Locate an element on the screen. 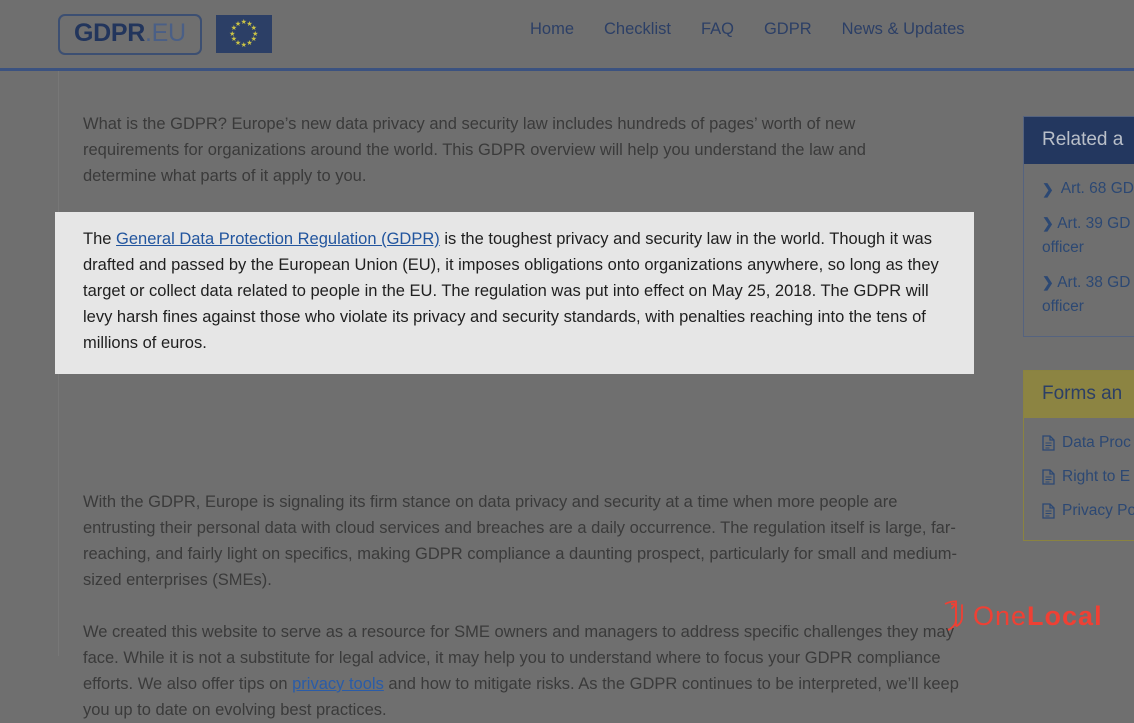 The image size is (1134, 723). forms-card-title: Forms an is located at coordinates (1079, 394).